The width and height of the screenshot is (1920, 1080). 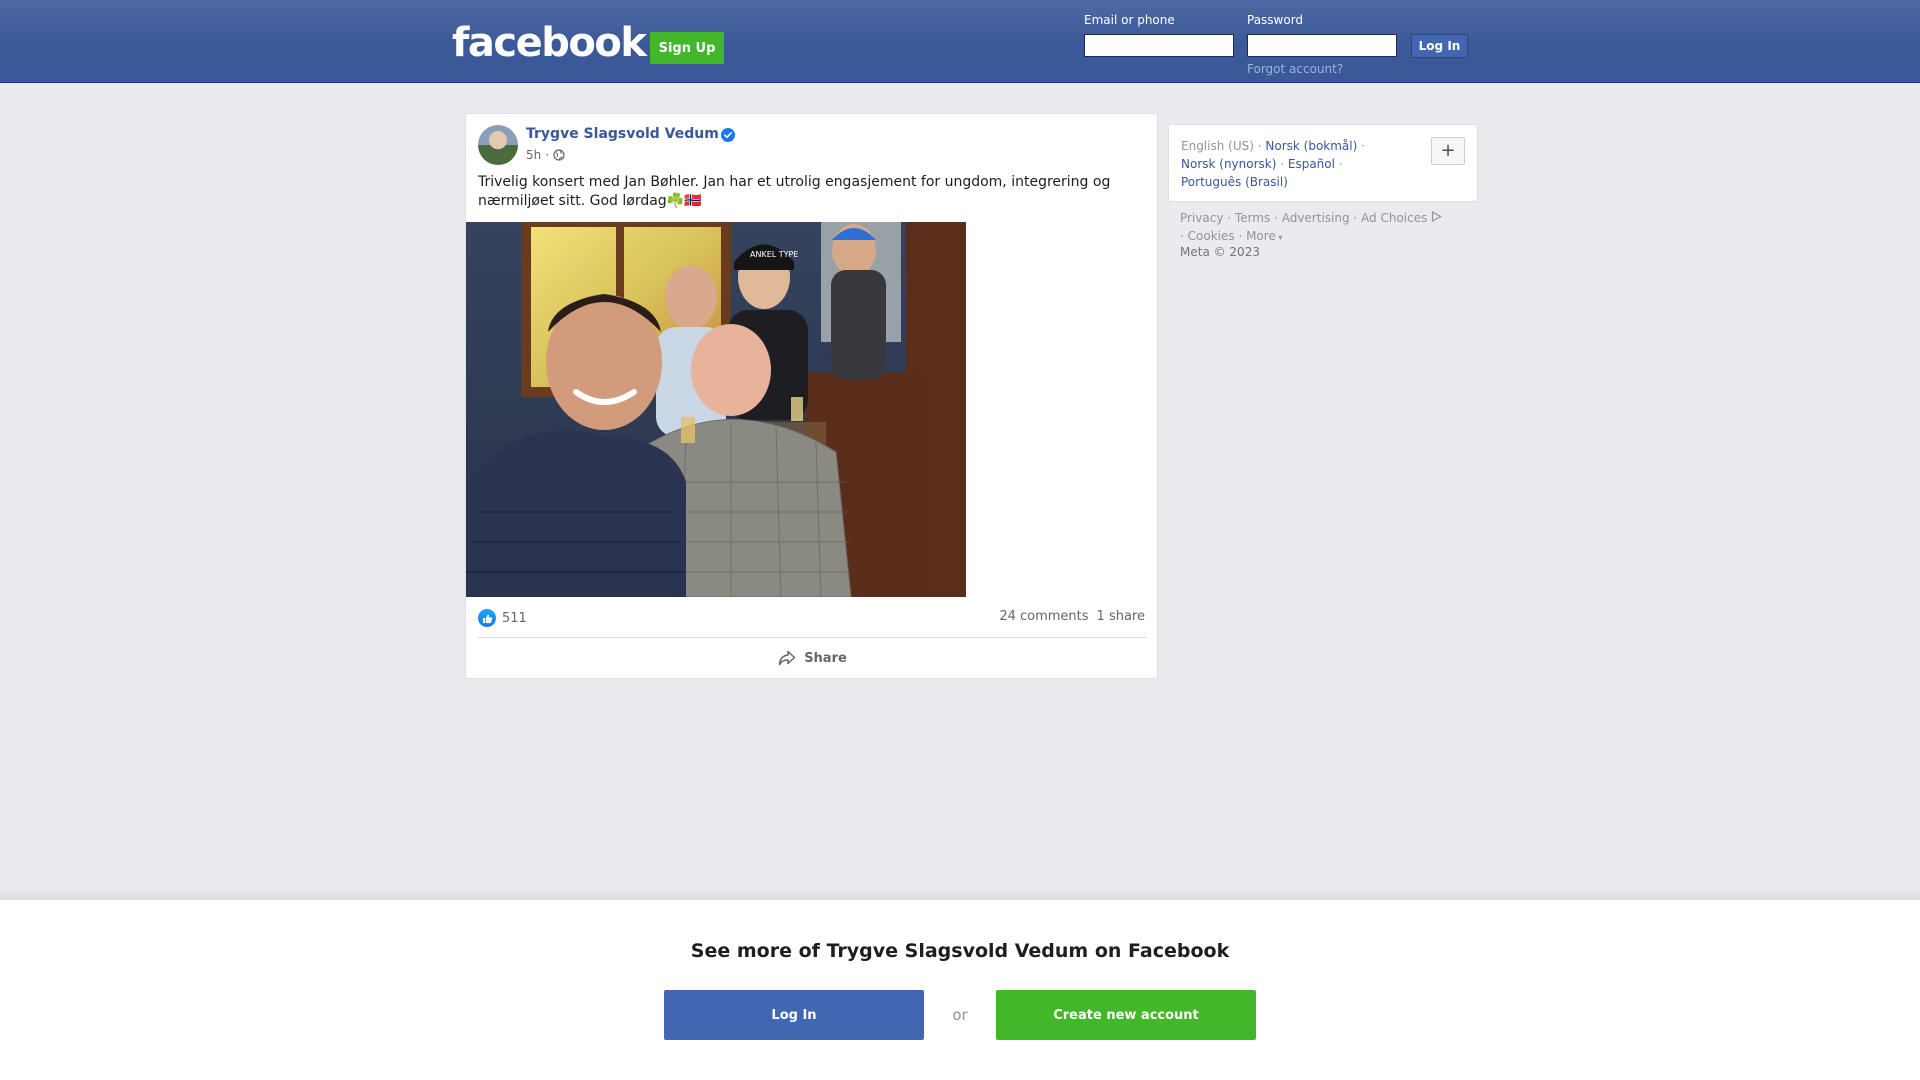 What do you see at coordinates (1126, 1015) in the screenshot?
I see `create-account-button: Create new account` at bounding box center [1126, 1015].